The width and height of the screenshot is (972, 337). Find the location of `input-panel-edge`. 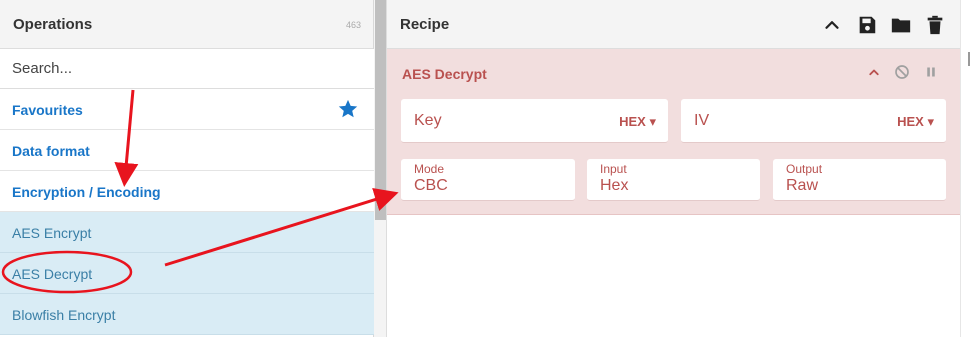

input-panel-edge is located at coordinates (966, 168).